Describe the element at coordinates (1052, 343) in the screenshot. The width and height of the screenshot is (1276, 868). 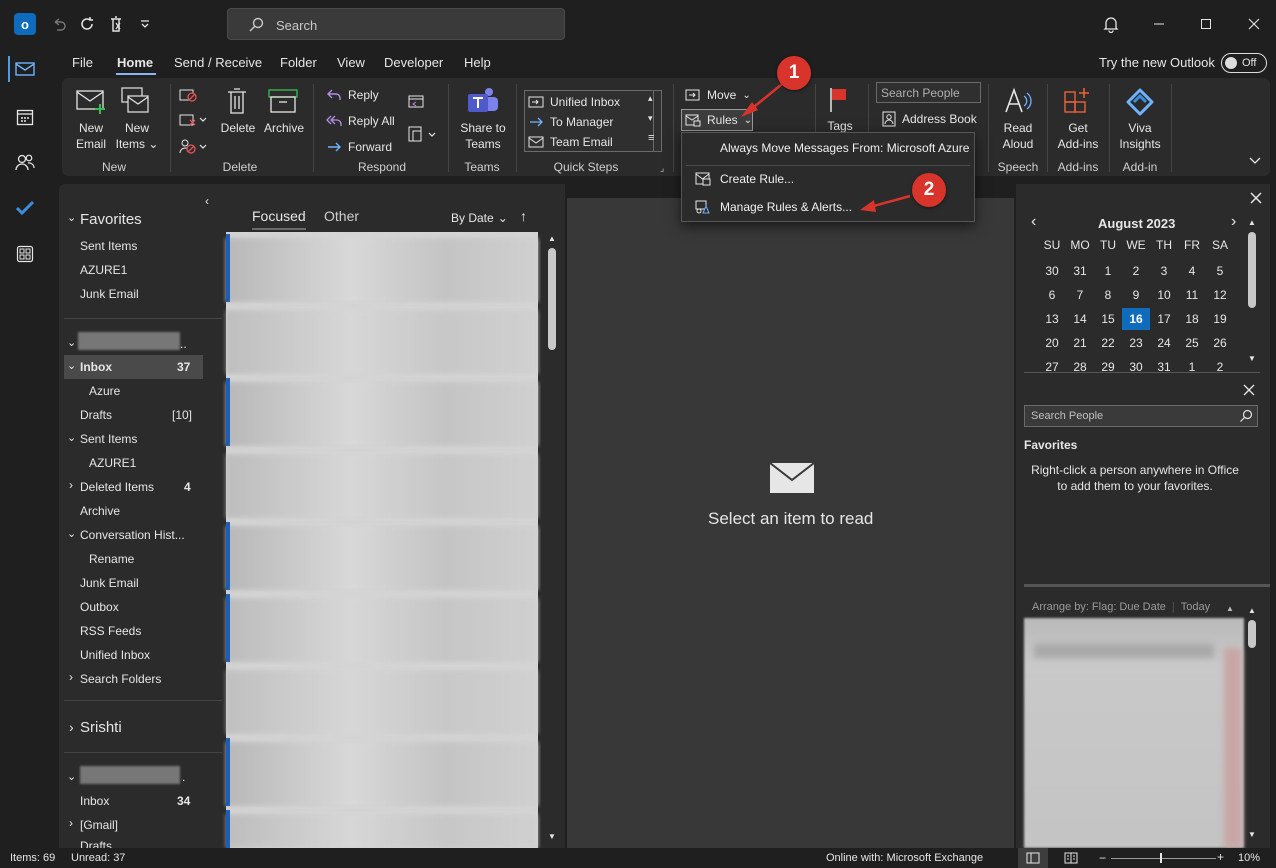
I see `calendar-day: 20` at that location.